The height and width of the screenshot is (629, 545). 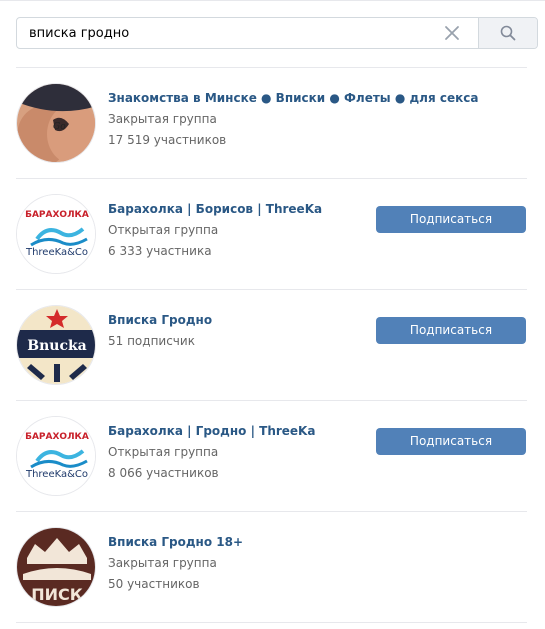 I want to click on search-bar, so click(x=277, y=33).